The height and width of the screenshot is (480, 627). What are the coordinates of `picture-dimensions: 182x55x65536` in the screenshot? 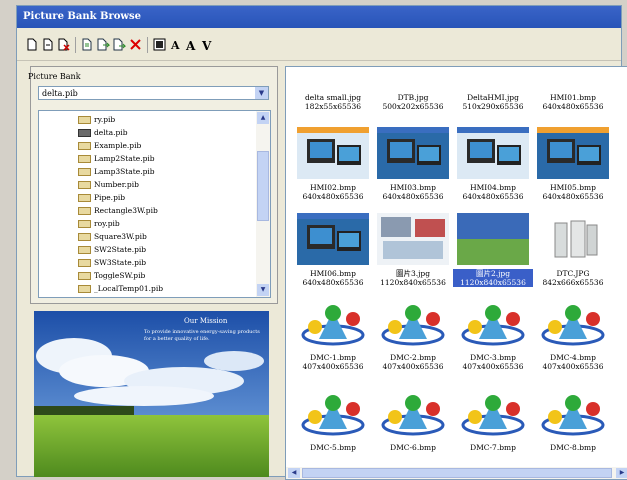 It's located at (333, 106).